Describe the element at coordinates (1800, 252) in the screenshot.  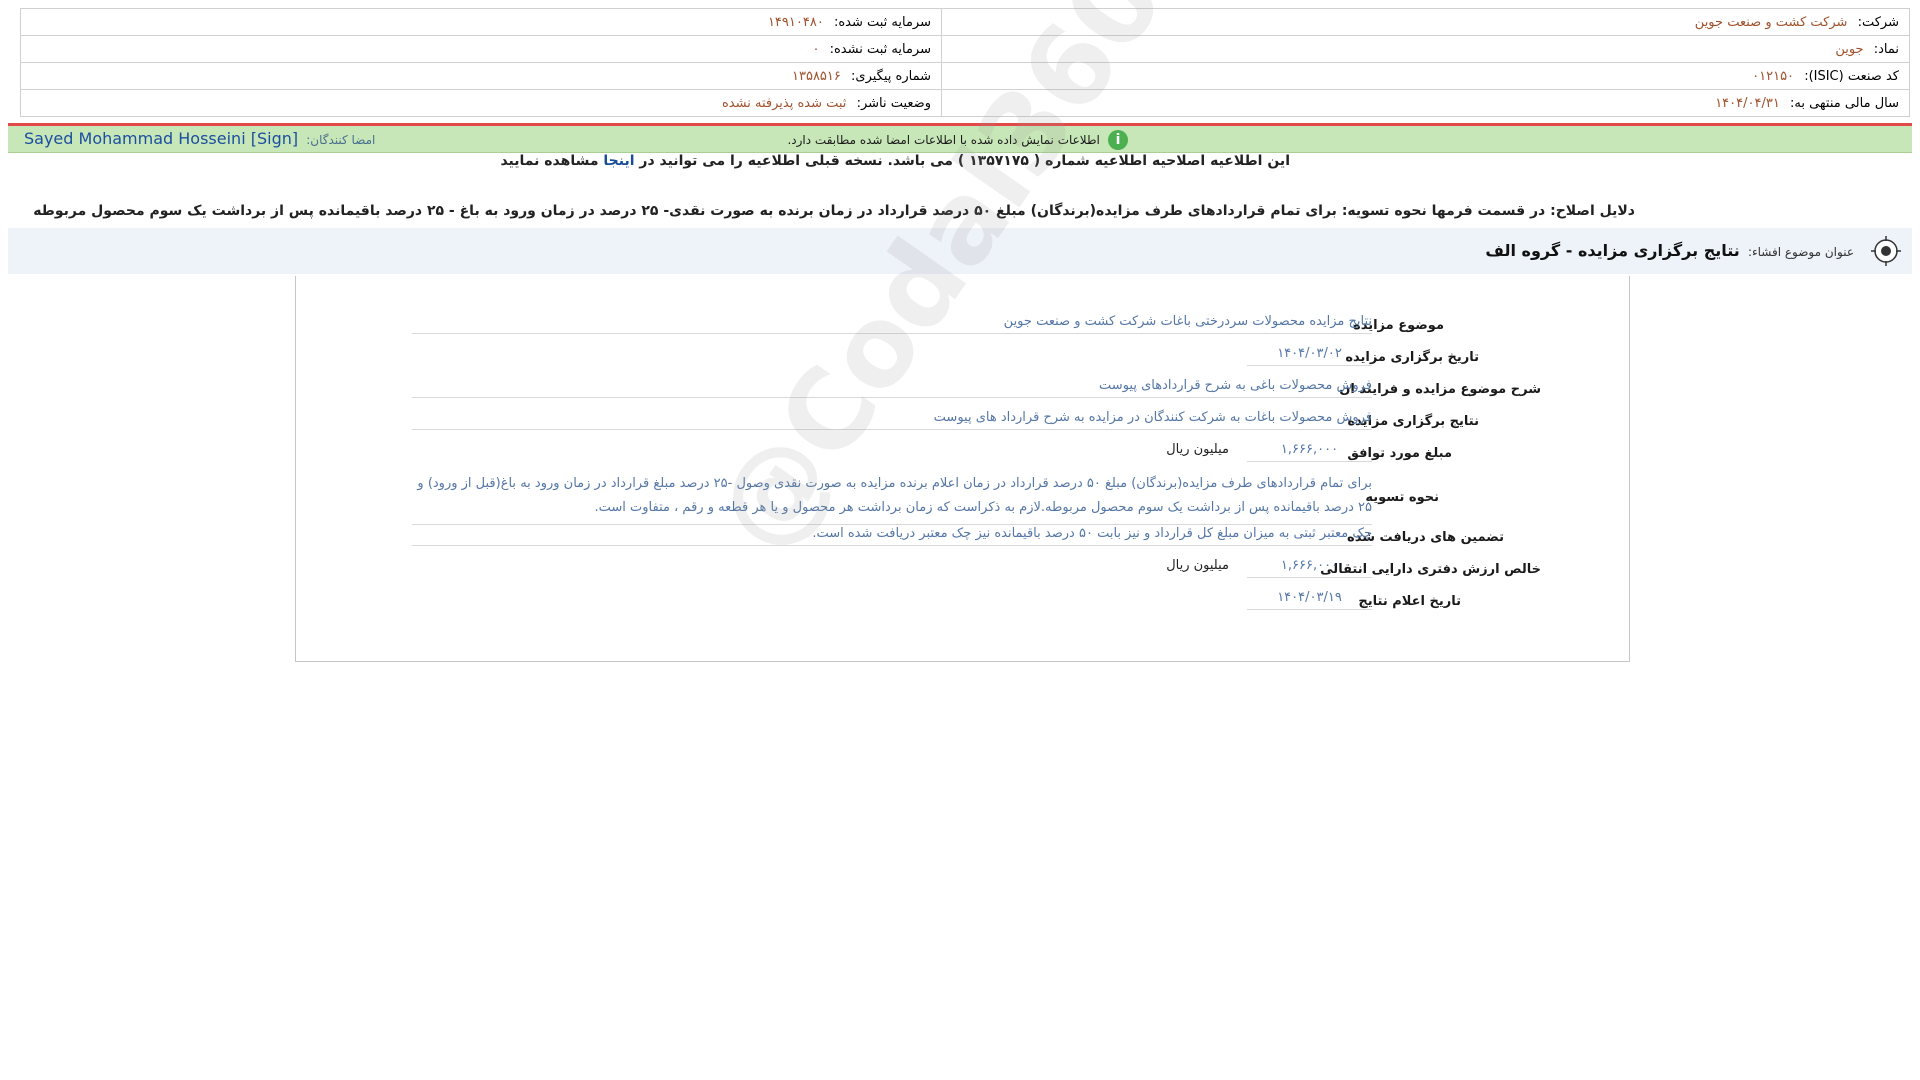
I see `subject-label: عنوان موضوع افشاء:` at that location.